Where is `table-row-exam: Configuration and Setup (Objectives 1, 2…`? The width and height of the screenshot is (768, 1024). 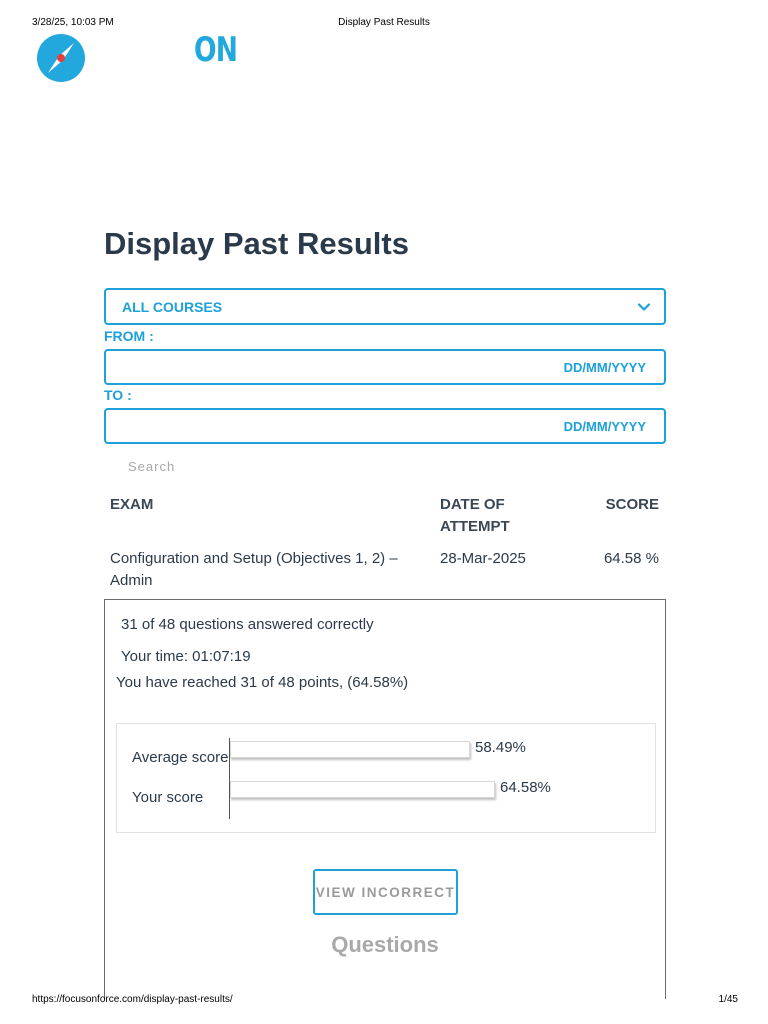 table-row-exam: Configuration and Setup (Objectives 1, 2… is located at coordinates (254, 570).